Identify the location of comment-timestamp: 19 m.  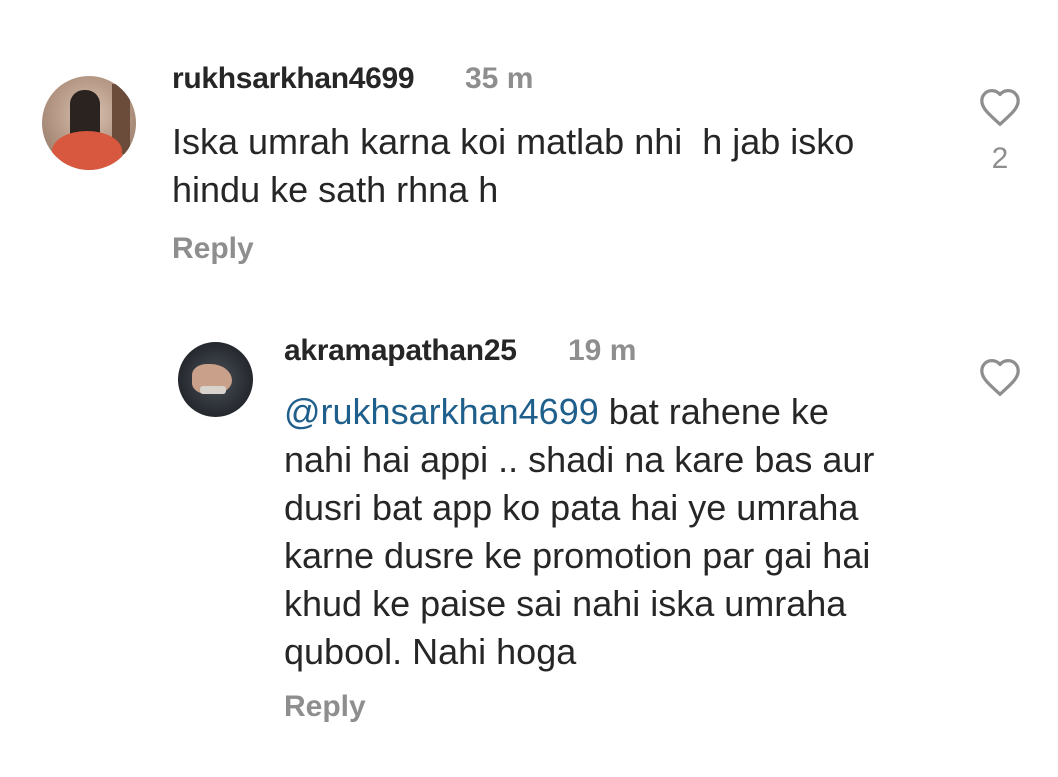
(602, 350).